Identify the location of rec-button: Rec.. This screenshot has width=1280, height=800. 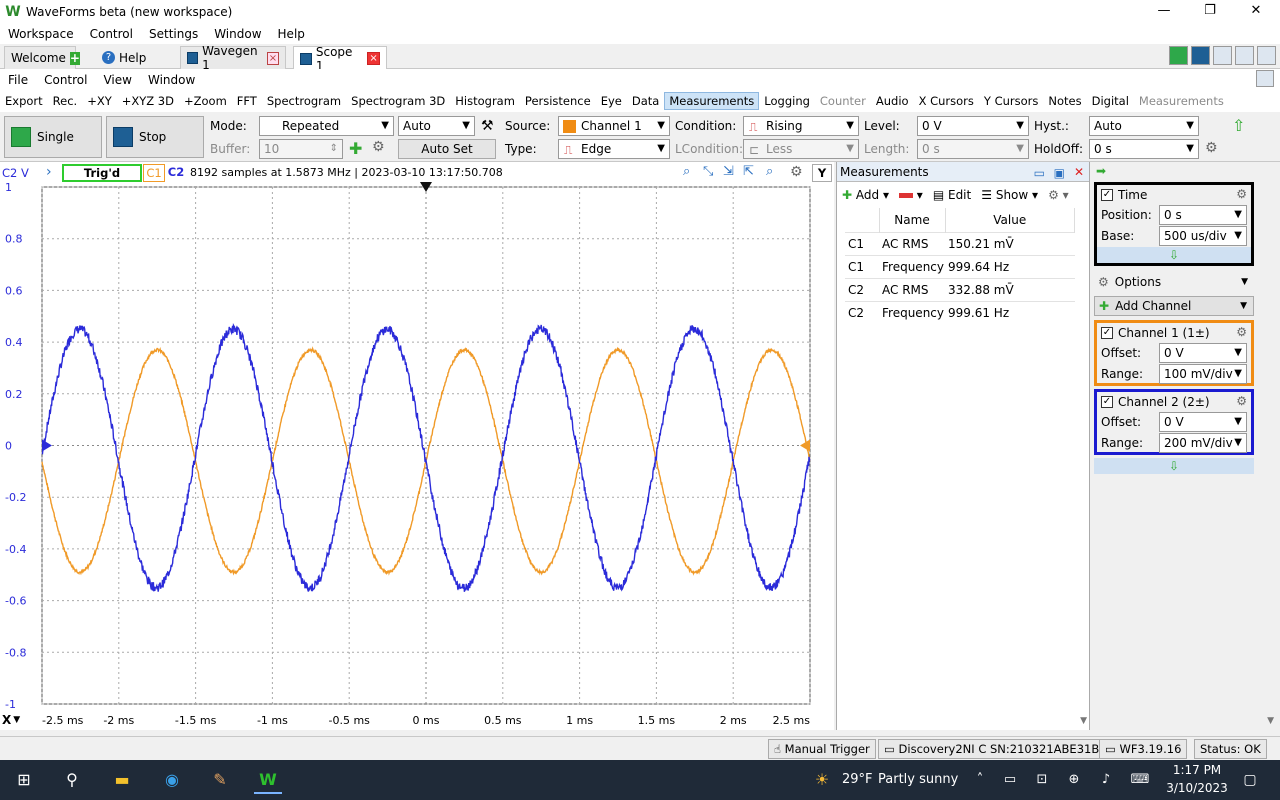
(65, 101).